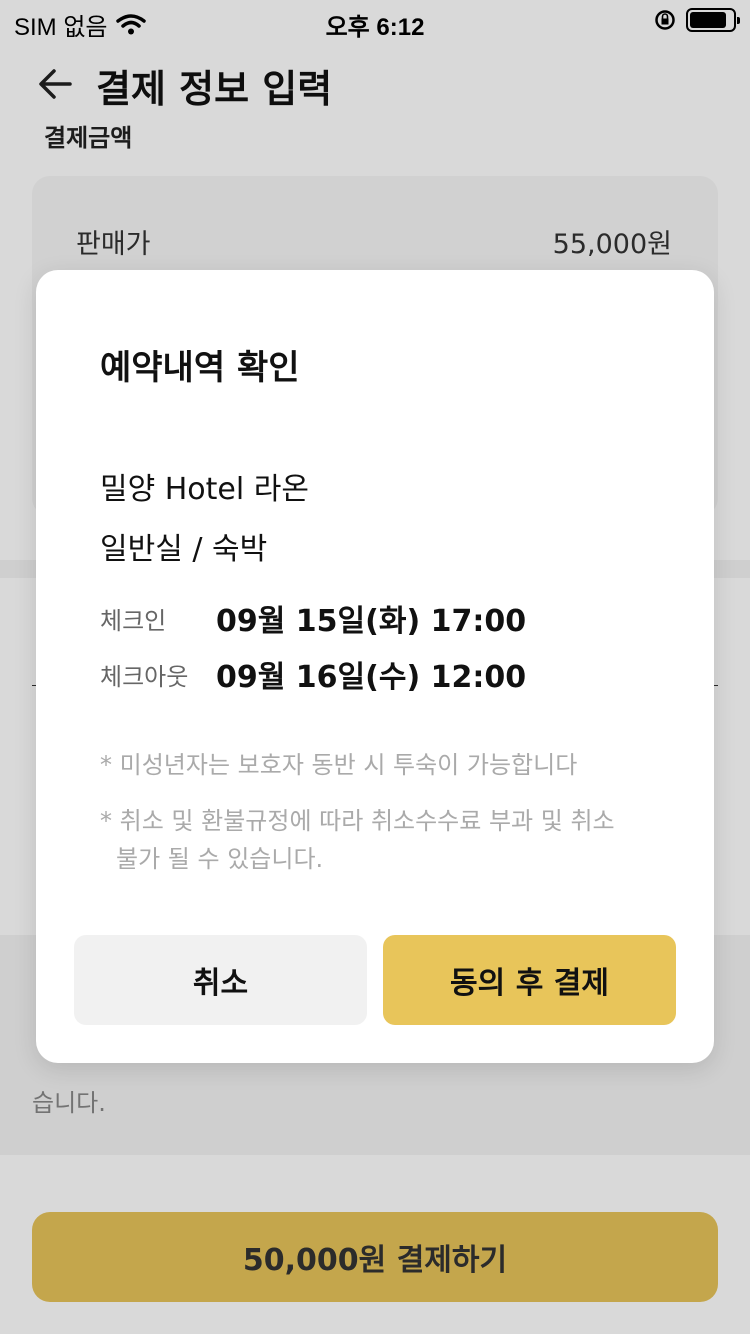  Describe the element at coordinates (357, 821) in the screenshot. I see `cancellation-note-line-1: * 취소 및 환불규정에 따라 취소수수료 부과 및 취소` at that location.